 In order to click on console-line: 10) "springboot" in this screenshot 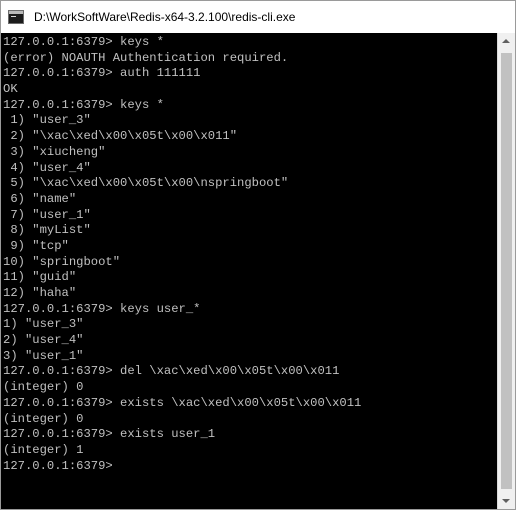, I will do `click(62, 261)`.